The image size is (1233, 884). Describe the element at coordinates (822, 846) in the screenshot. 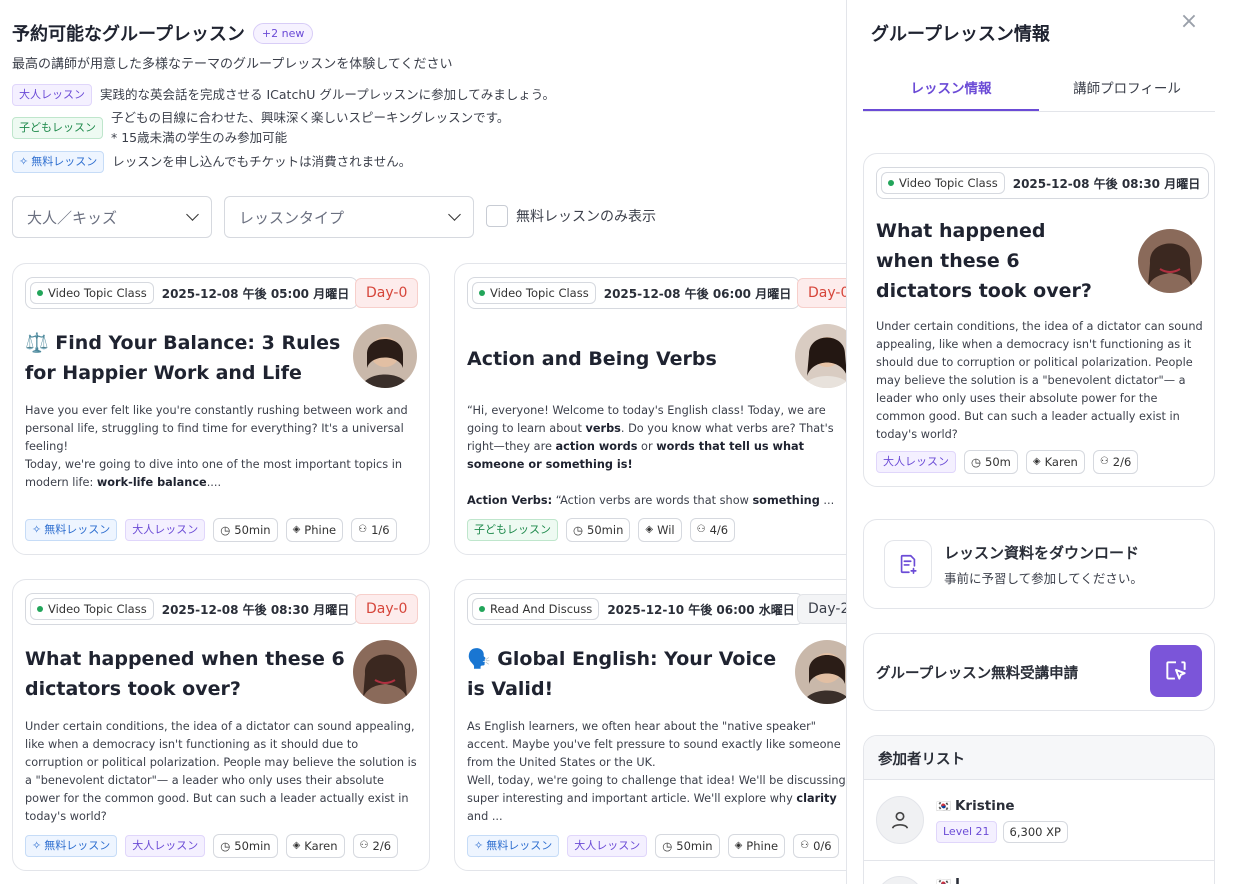

I see `participant-count: 0/6` at that location.